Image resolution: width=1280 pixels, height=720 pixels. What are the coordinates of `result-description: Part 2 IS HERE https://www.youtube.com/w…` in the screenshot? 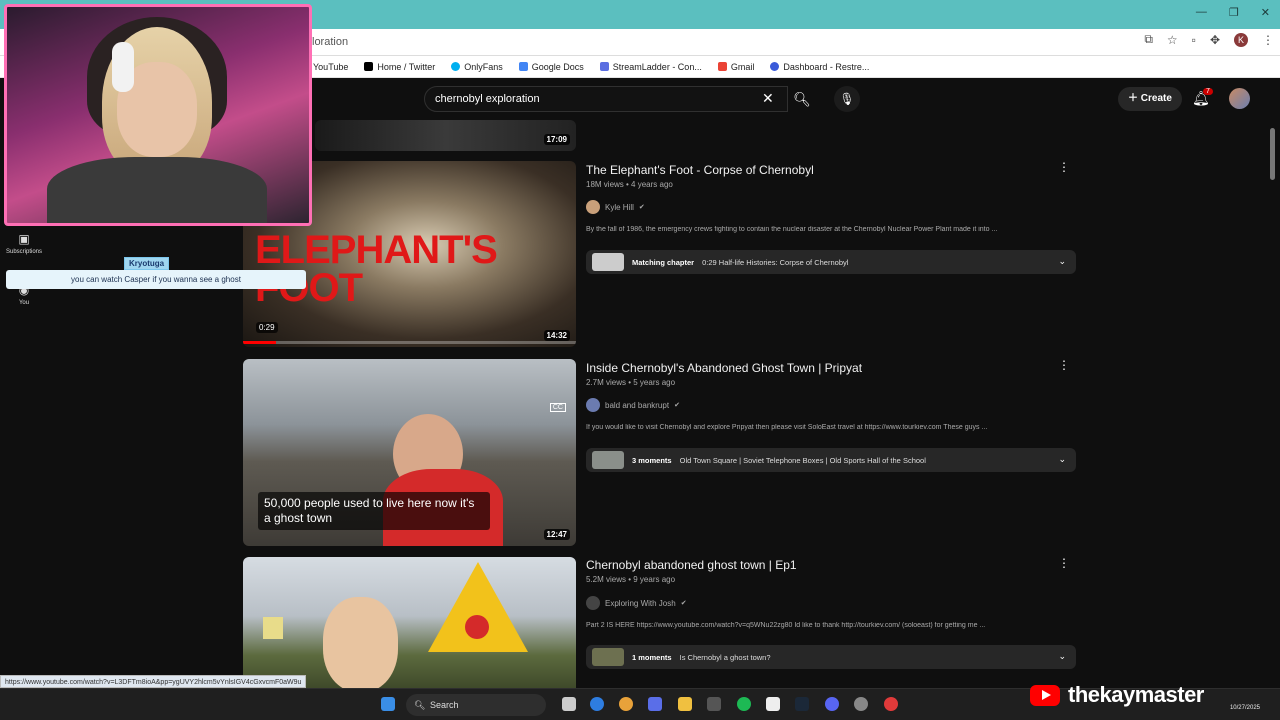 It's located at (786, 625).